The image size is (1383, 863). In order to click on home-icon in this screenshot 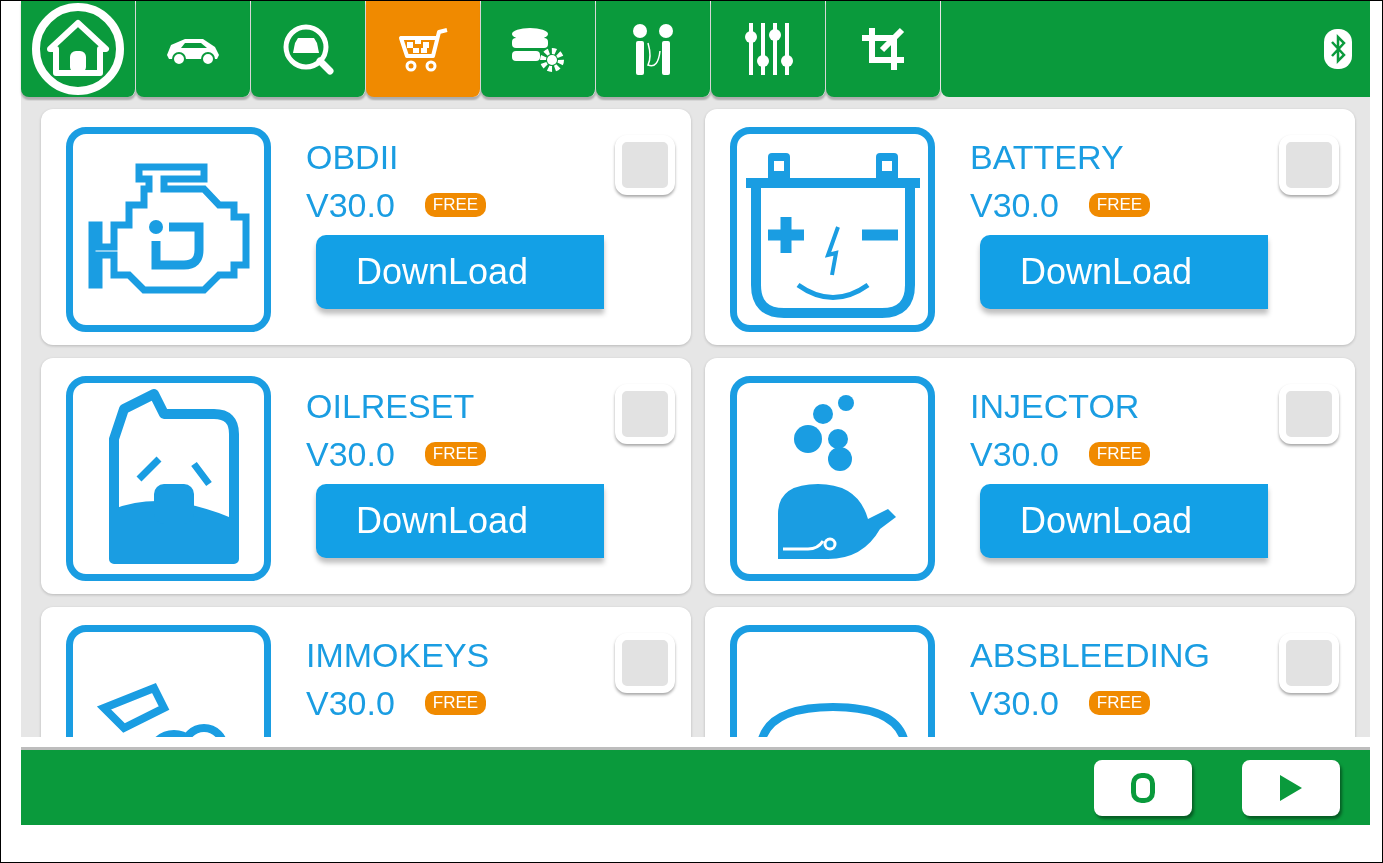, I will do `click(78, 49)`.